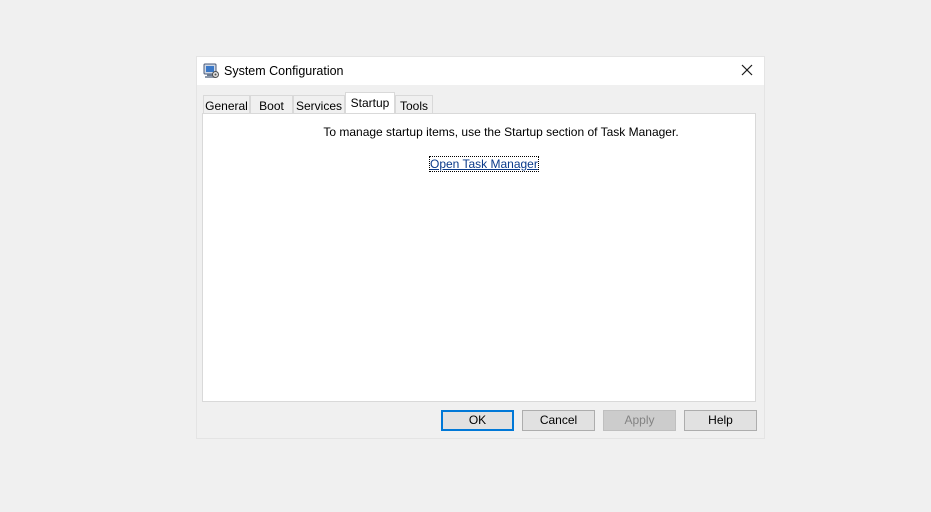  Describe the element at coordinates (480, 71) in the screenshot. I see `title-bar: System Configuration` at that location.